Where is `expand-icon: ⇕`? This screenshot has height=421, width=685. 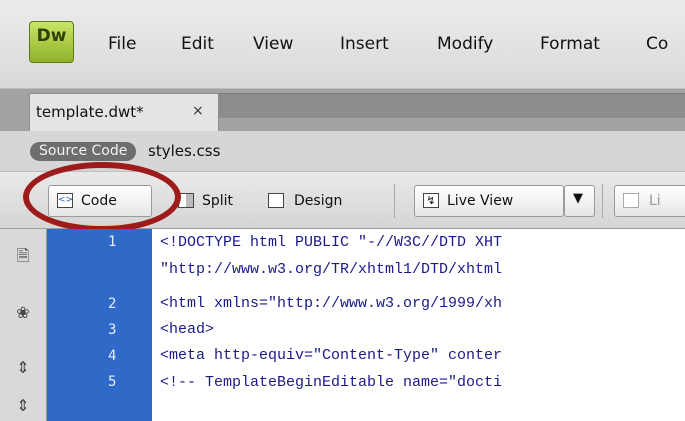
expand-icon: ⇕ is located at coordinates (23, 406).